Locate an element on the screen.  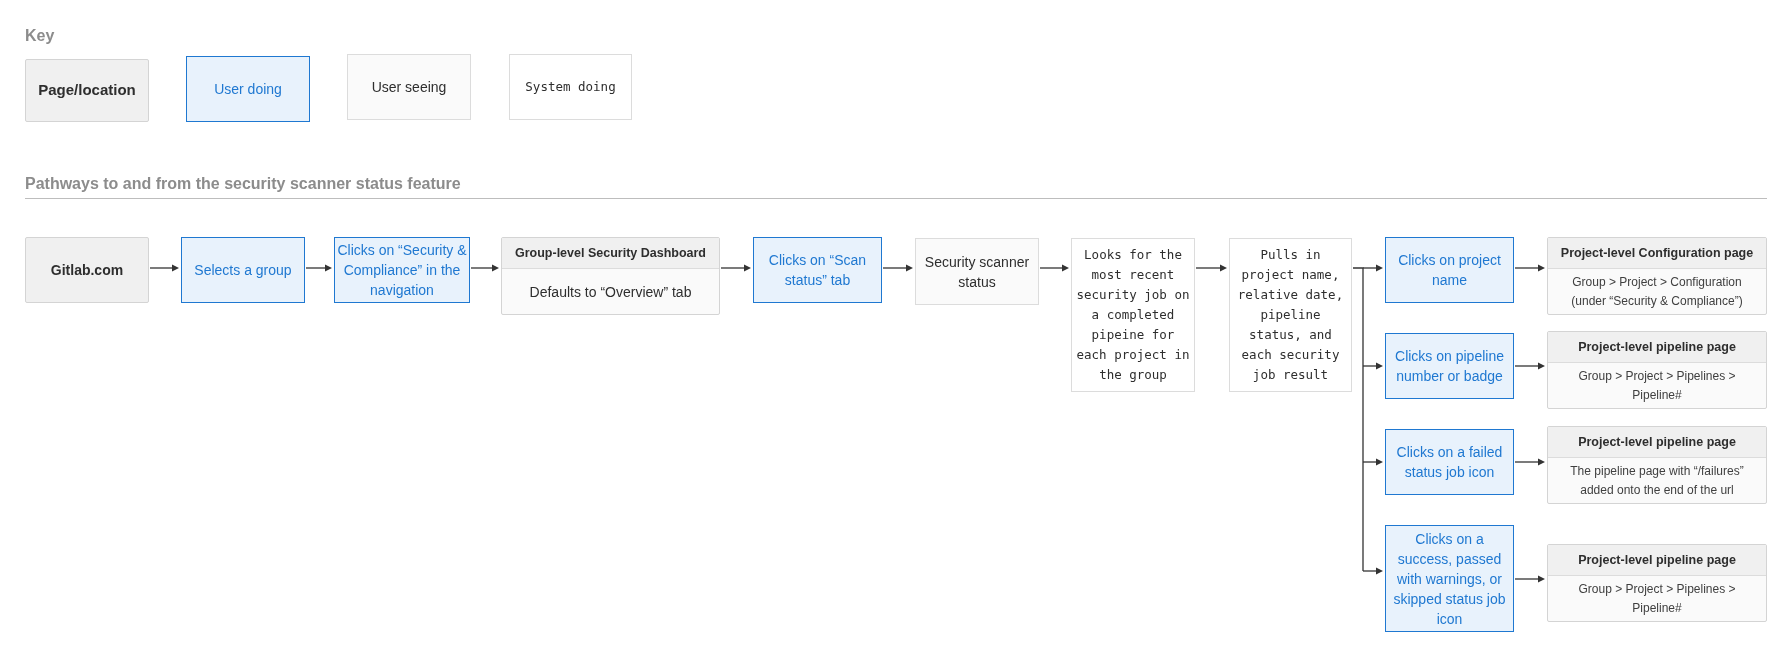
legend-item: Page/location is located at coordinates (87, 90).